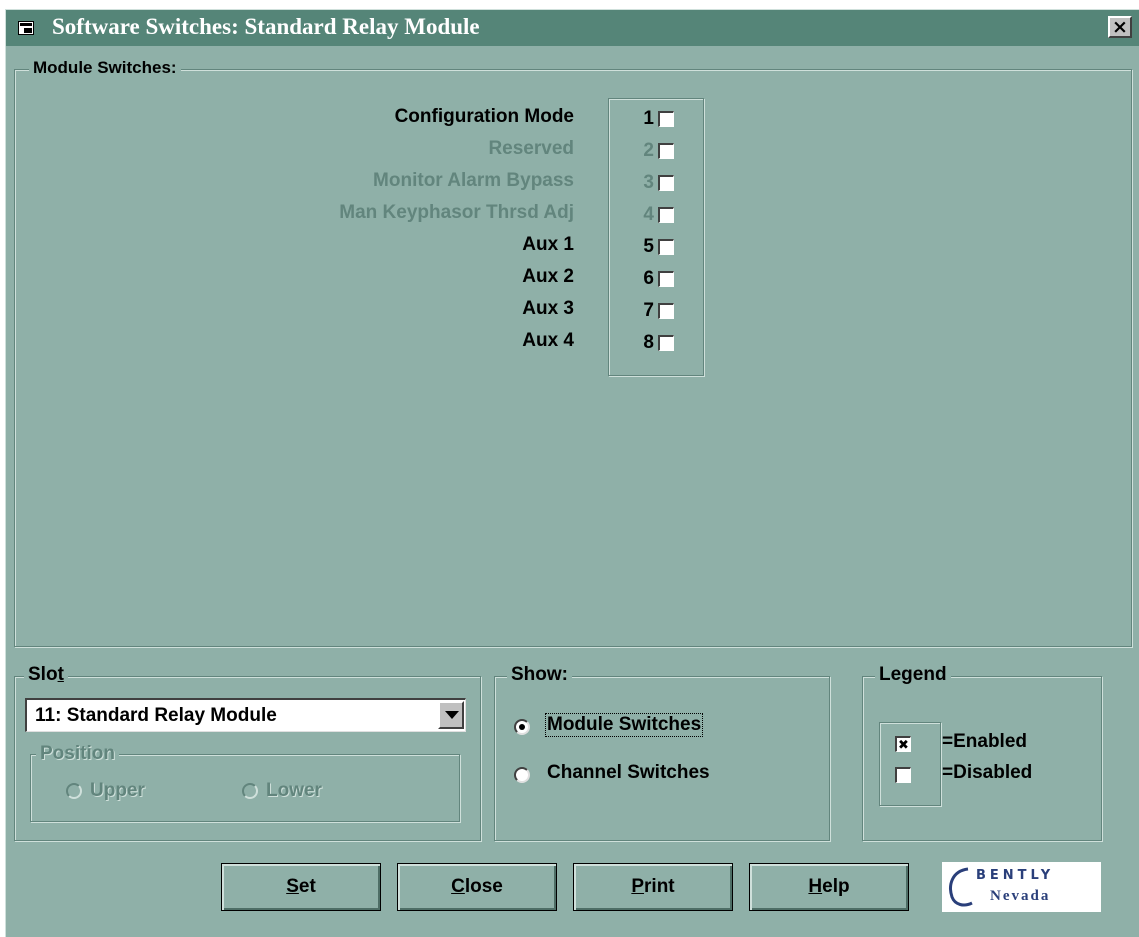 The height and width of the screenshot is (937, 1139). I want to click on switch-label: Man Keyphasor Thrsd Adj, so click(456, 212).